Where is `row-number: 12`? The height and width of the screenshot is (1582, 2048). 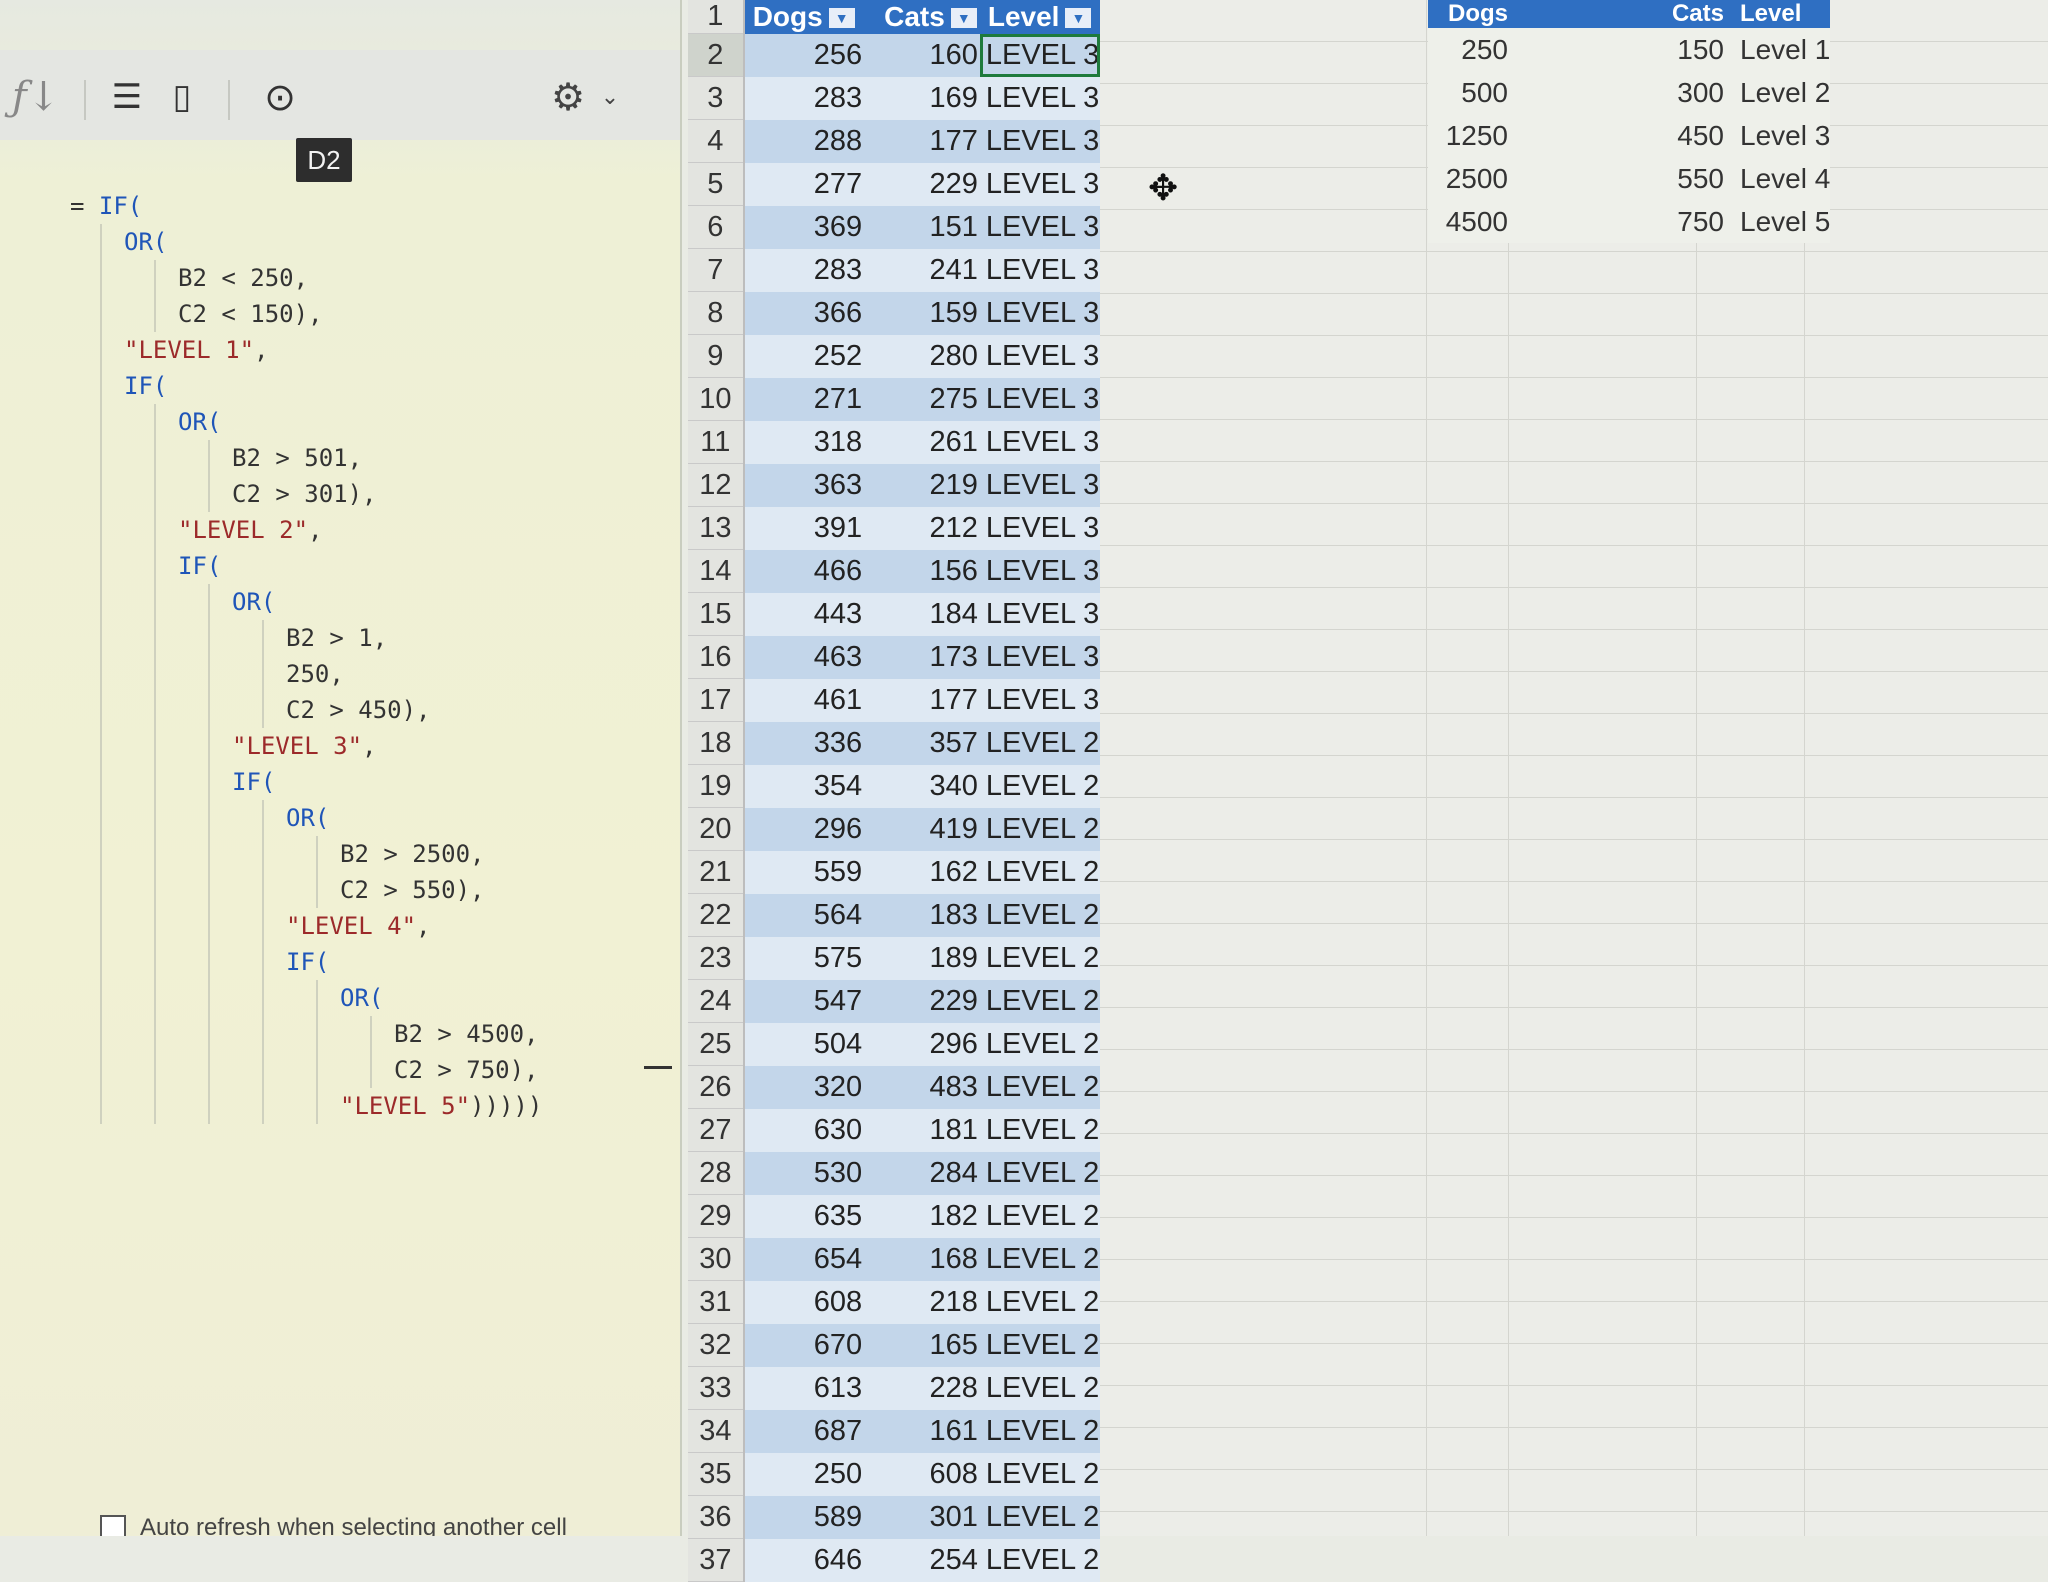
row-number: 12 is located at coordinates (716, 485).